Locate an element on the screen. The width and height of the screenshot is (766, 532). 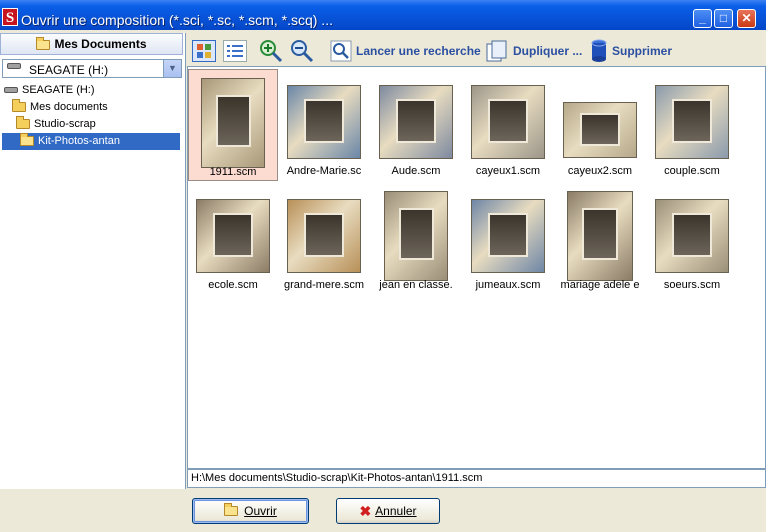
list-view-button is located at coordinates (235, 51).